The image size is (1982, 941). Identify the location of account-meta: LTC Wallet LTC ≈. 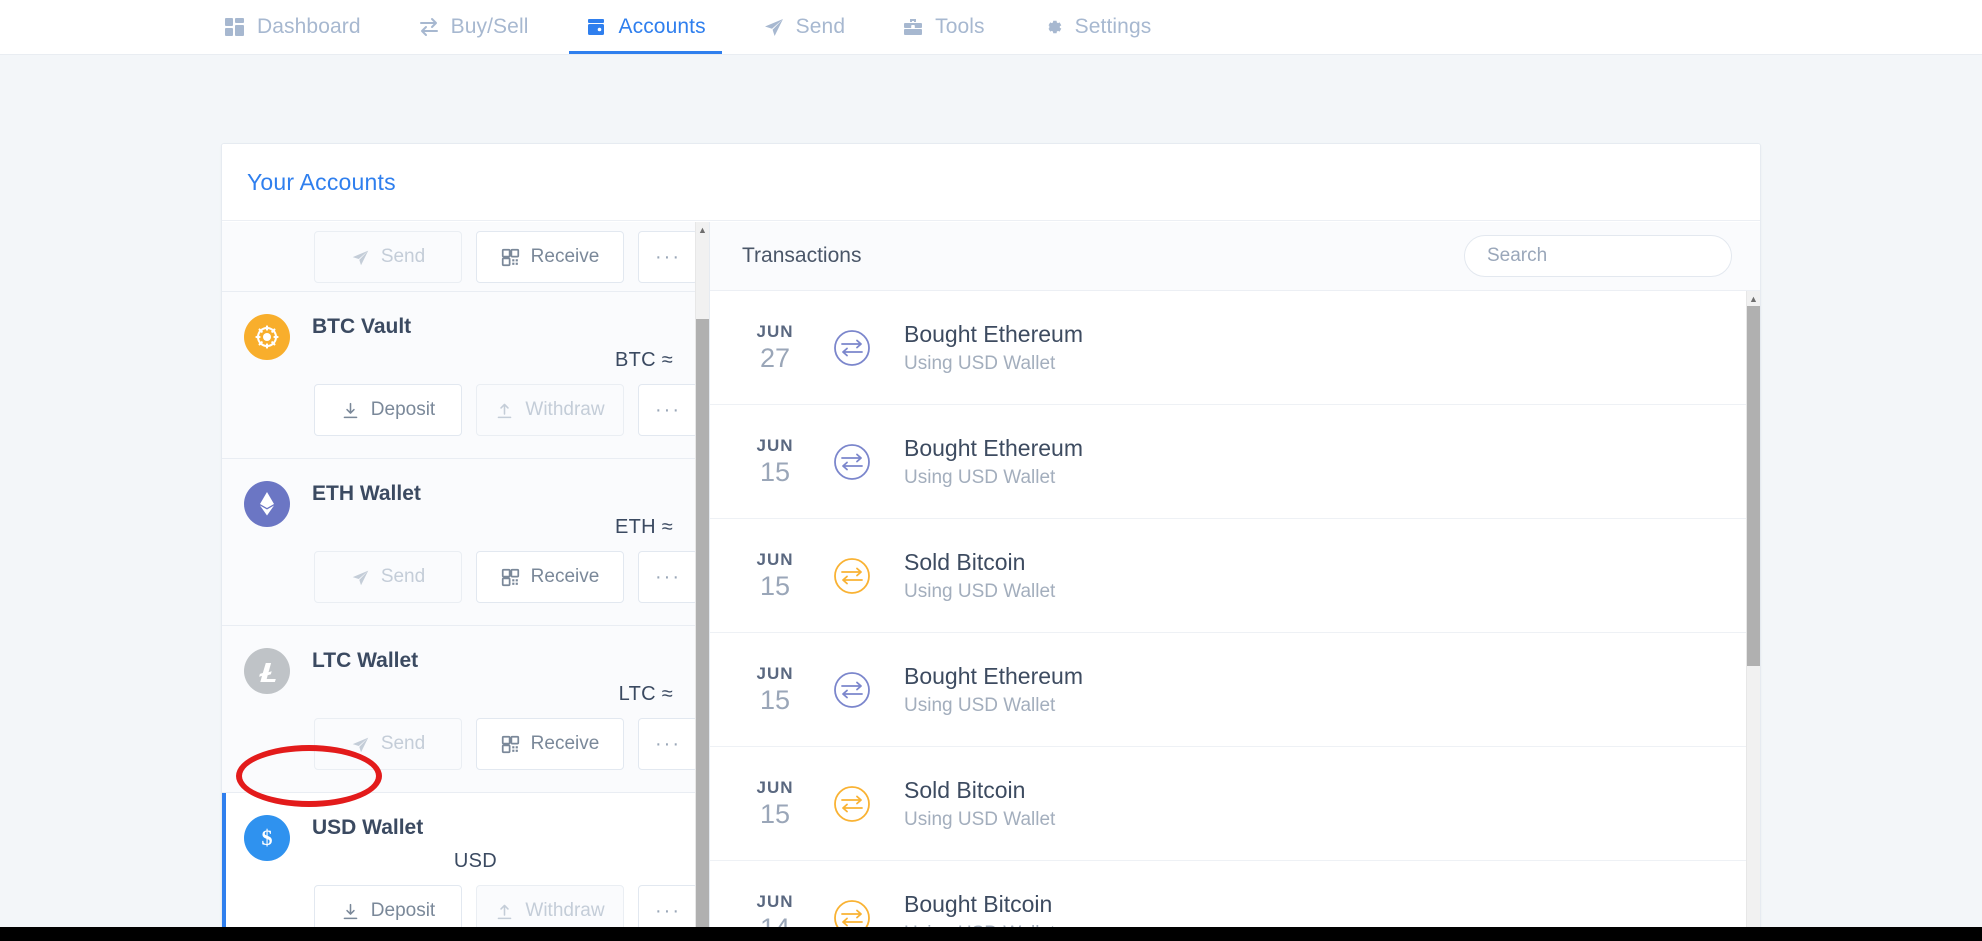
(492, 677).